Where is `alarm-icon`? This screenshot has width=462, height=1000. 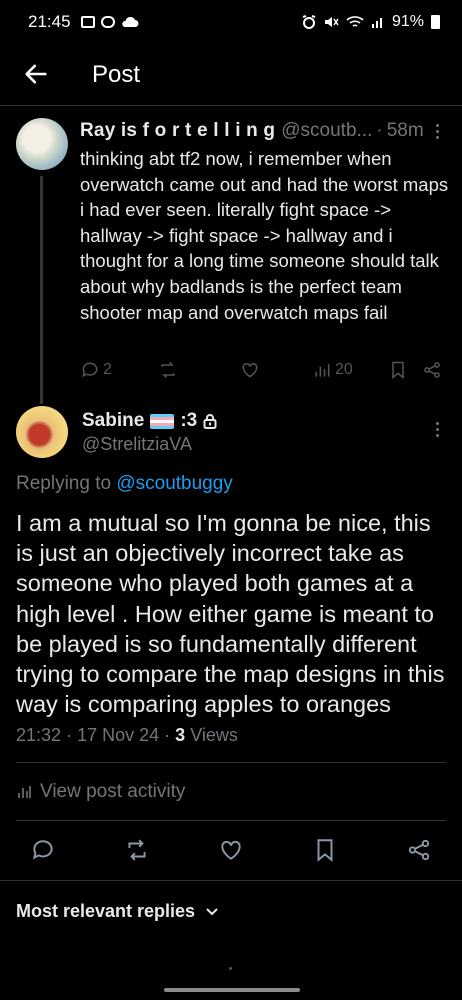
alarm-icon is located at coordinates (309, 22).